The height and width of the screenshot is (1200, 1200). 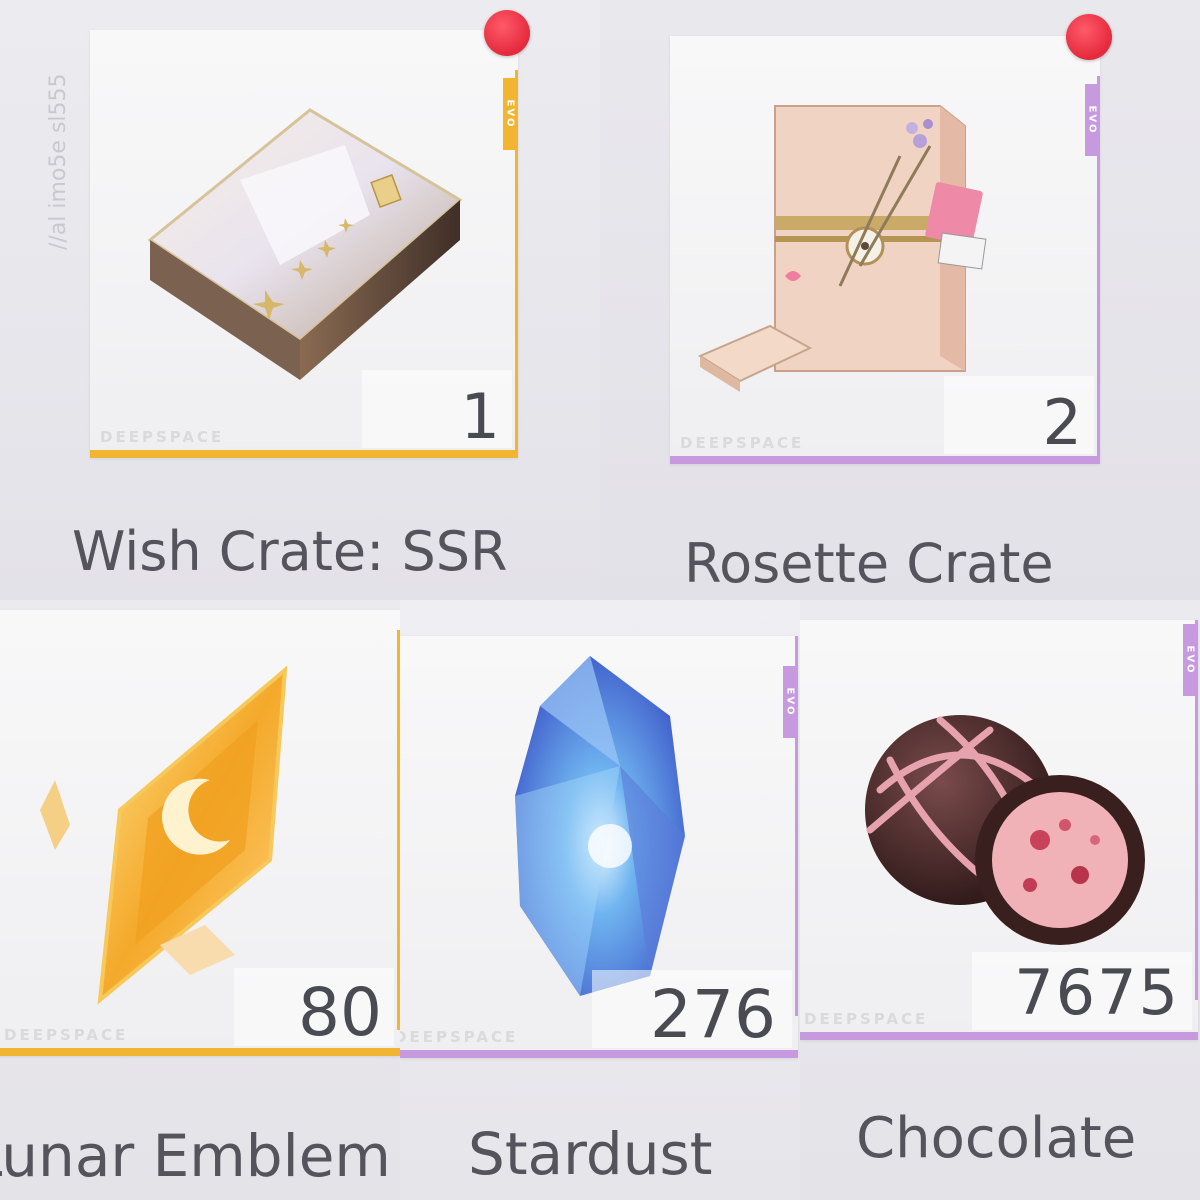 I want to click on chocolate-card: EVO DEEPSPACE 7675, so click(x=999, y=830).